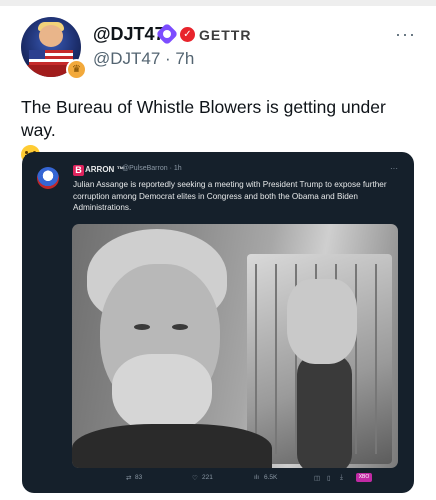 This screenshot has width=436, height=500. What do you see at coordinates (225, 35) in the screenshot?
I see `platform-label: GETTR` at bounding box center [225, 35].